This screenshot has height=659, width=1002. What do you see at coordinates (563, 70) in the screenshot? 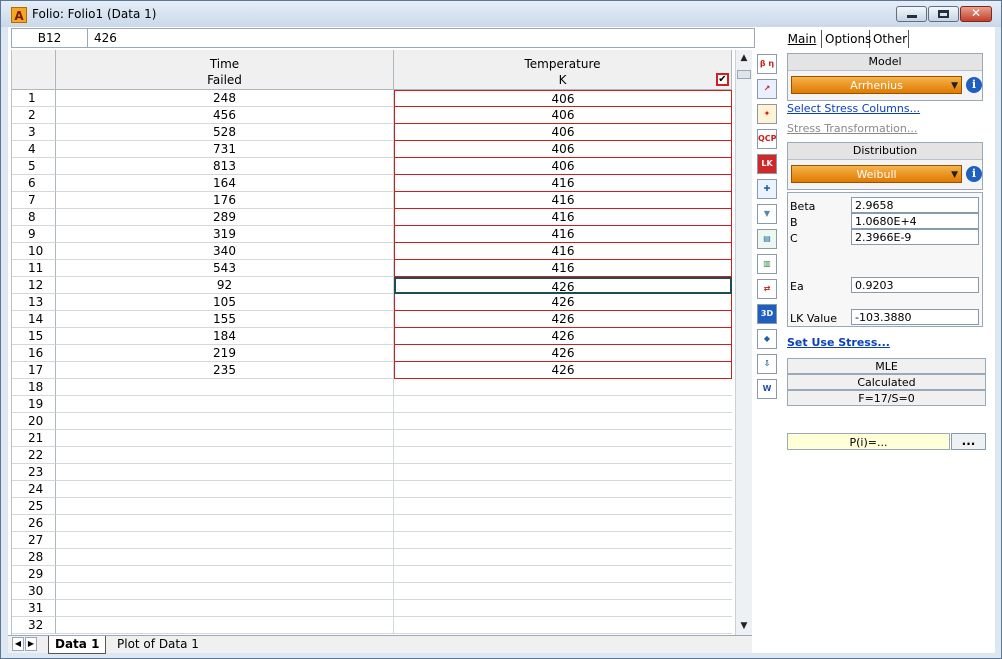
I see `column-header-temperature: Temperature K` at bounding box center [563, 70].